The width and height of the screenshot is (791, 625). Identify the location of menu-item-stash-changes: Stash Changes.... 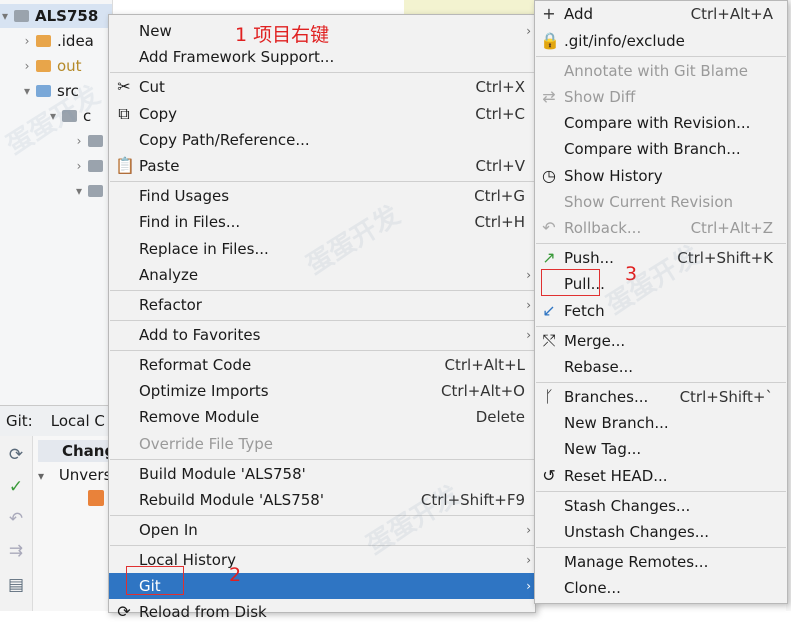
(661, 506).